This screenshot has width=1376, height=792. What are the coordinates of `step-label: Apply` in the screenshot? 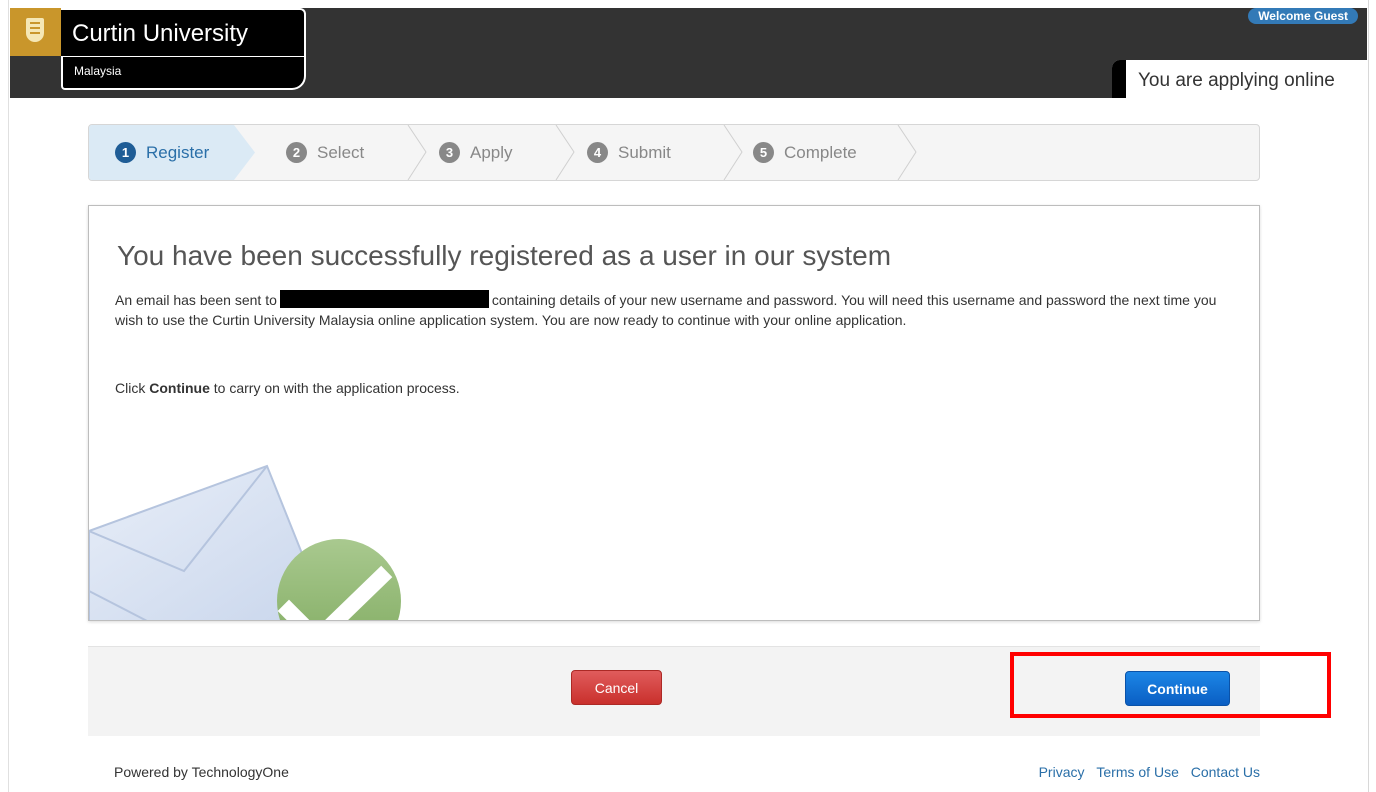 It's located at (491, 152).